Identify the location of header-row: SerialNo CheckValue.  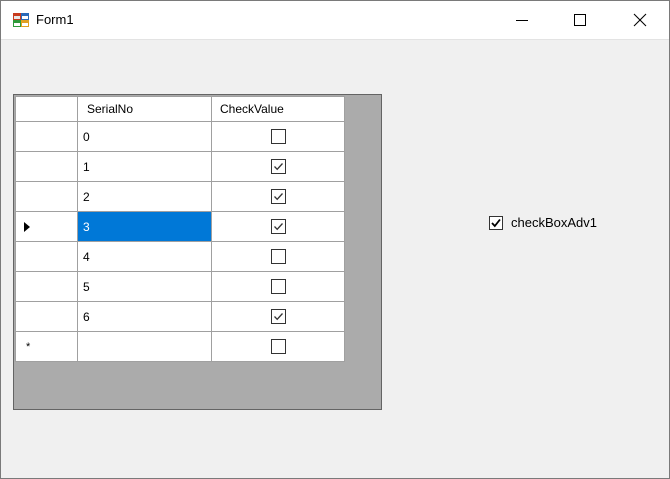
(180, 109).